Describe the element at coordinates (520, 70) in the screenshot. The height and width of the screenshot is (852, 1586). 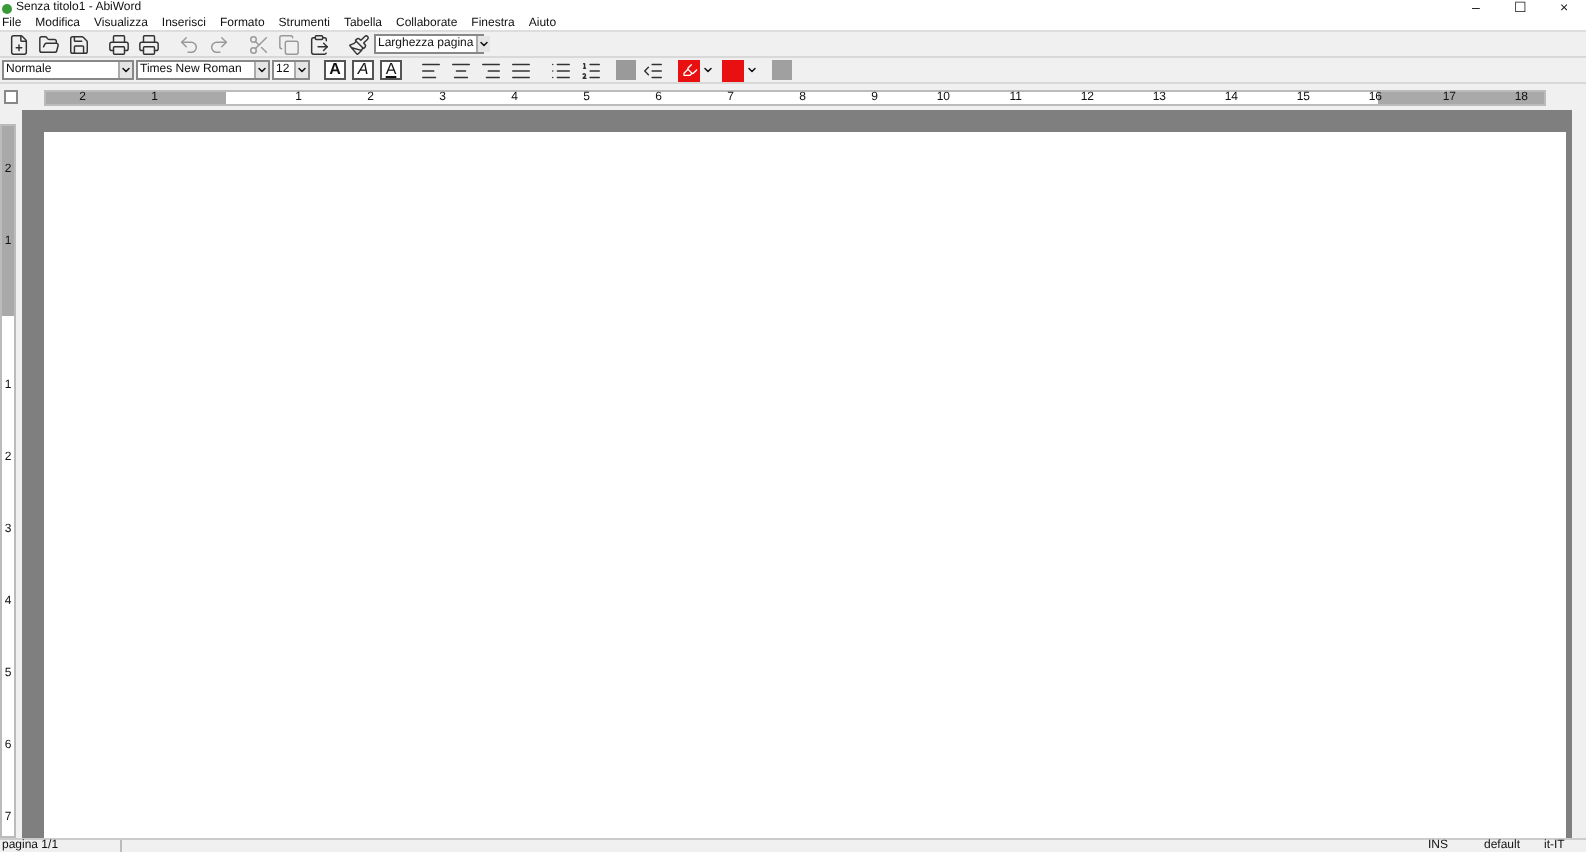
I see `justify-icon` at that location.